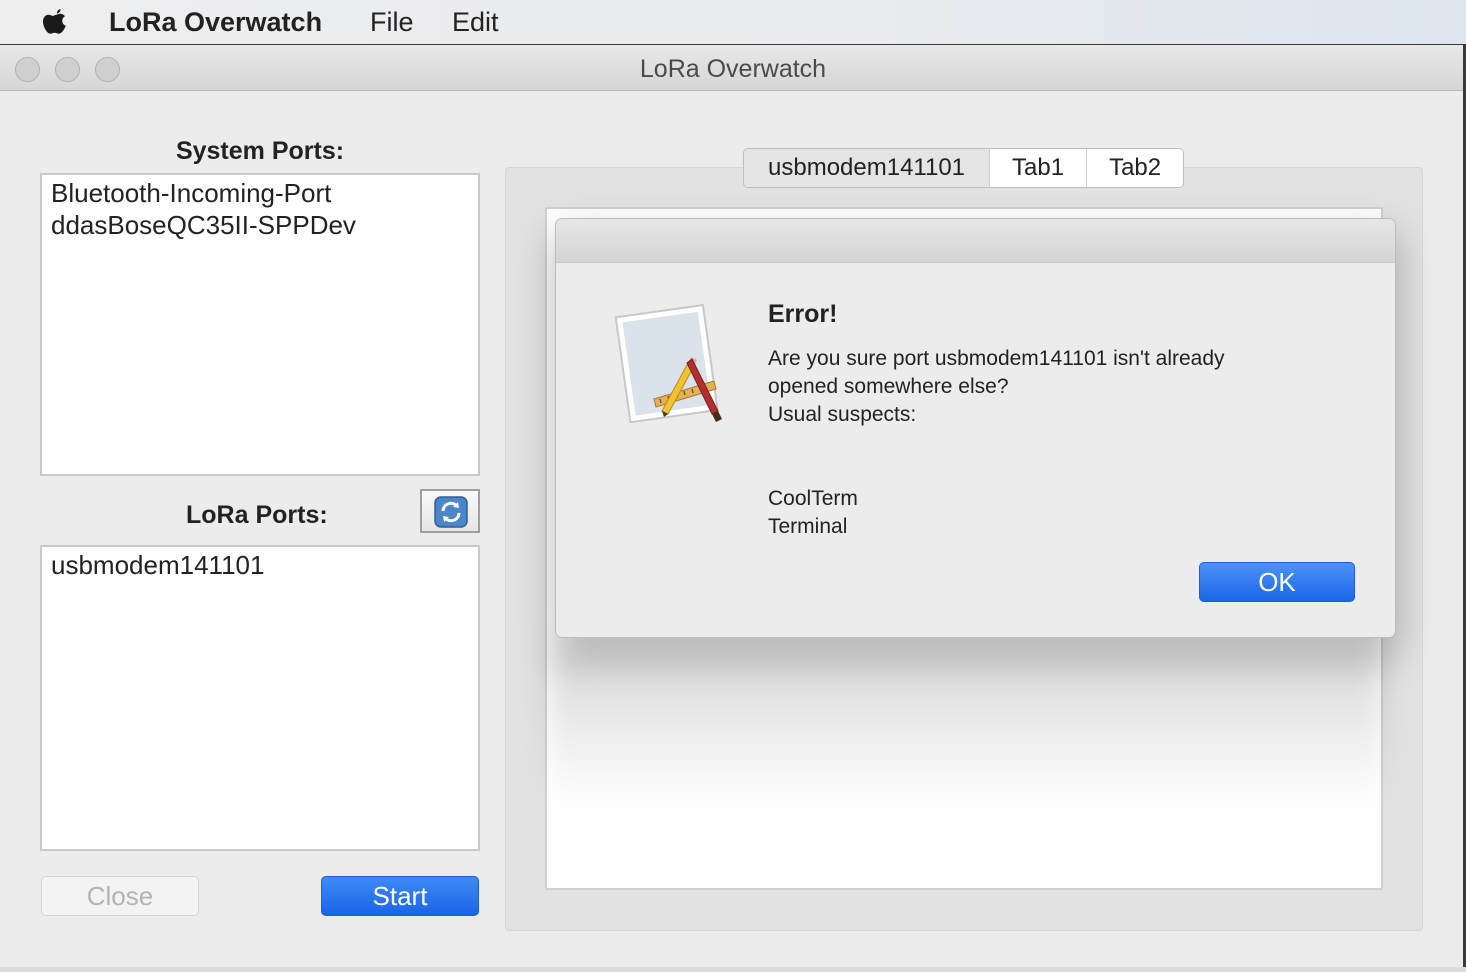 The height and width of the screenshot is (972, 1466). I want to click on refresh-button, so click(450, 511).